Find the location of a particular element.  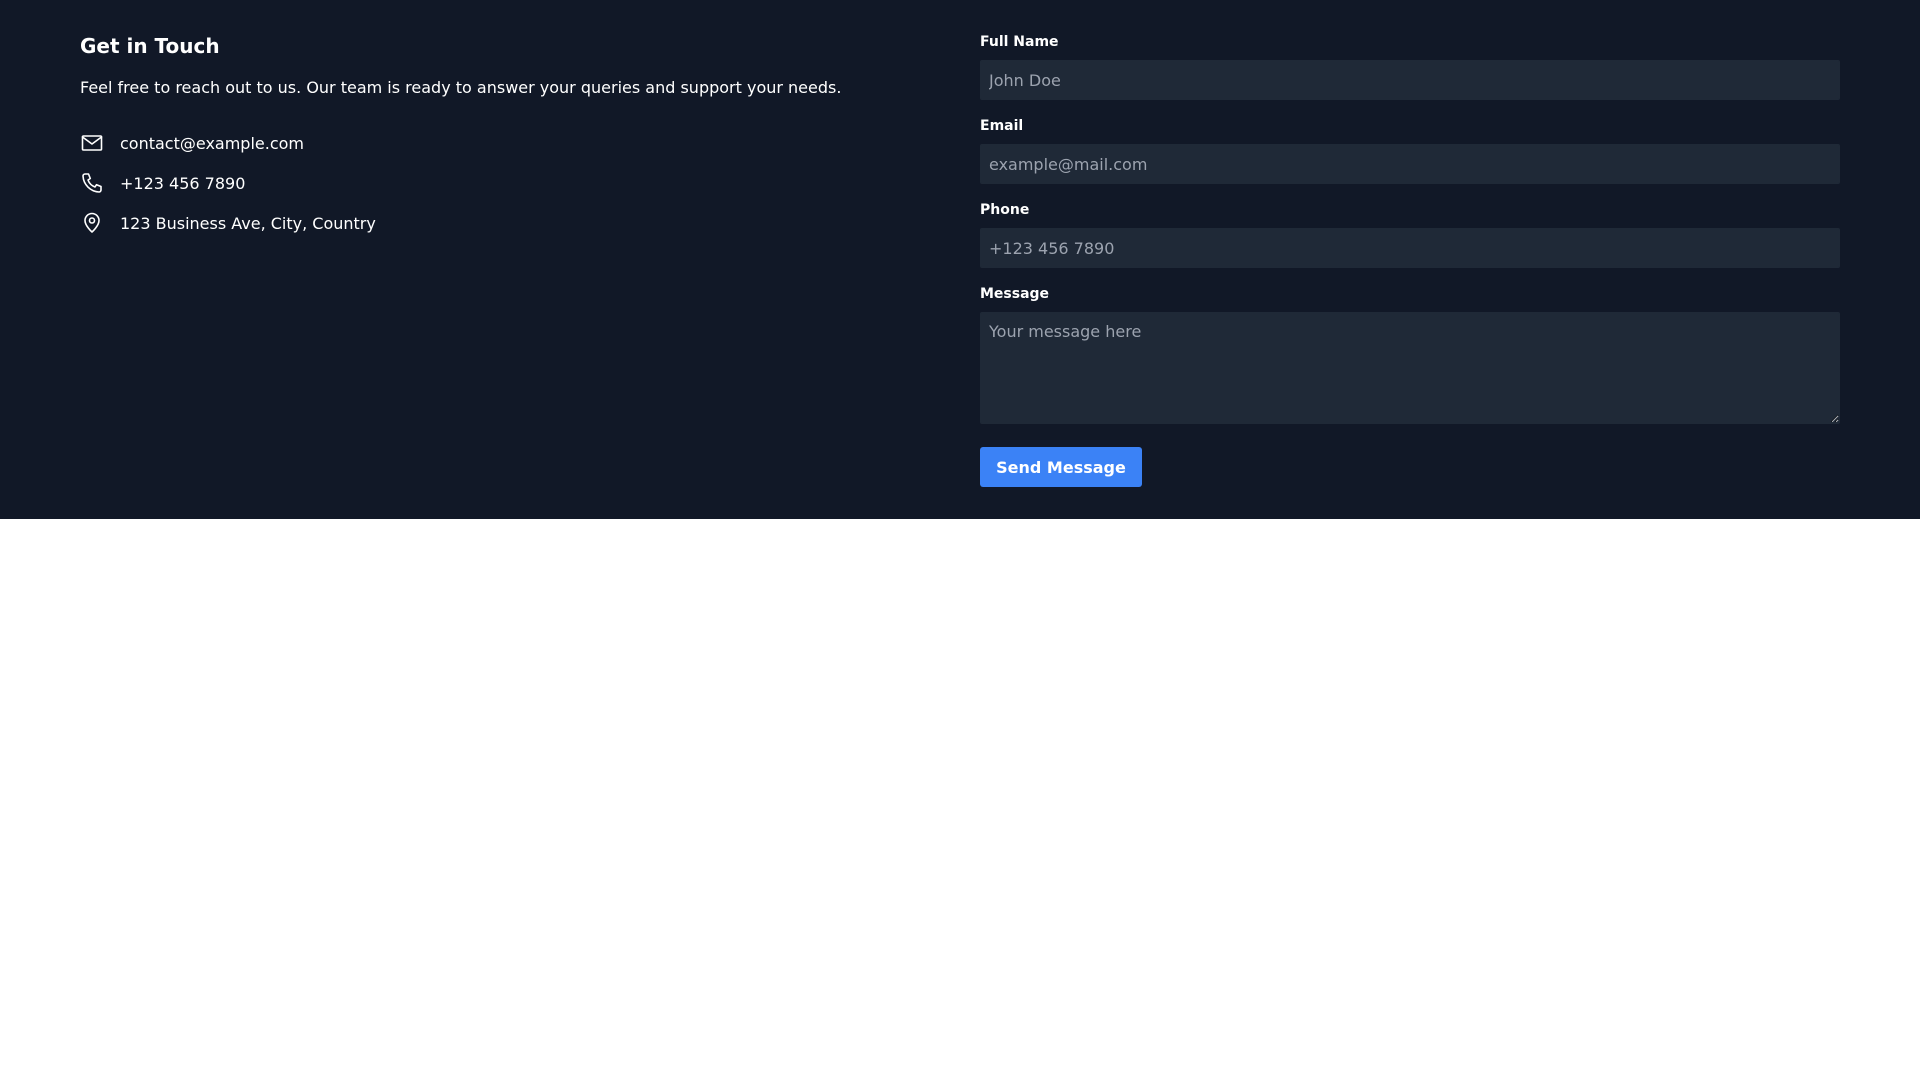

contact-phone: +123 456 7890 is located at coordinates (162, 183).